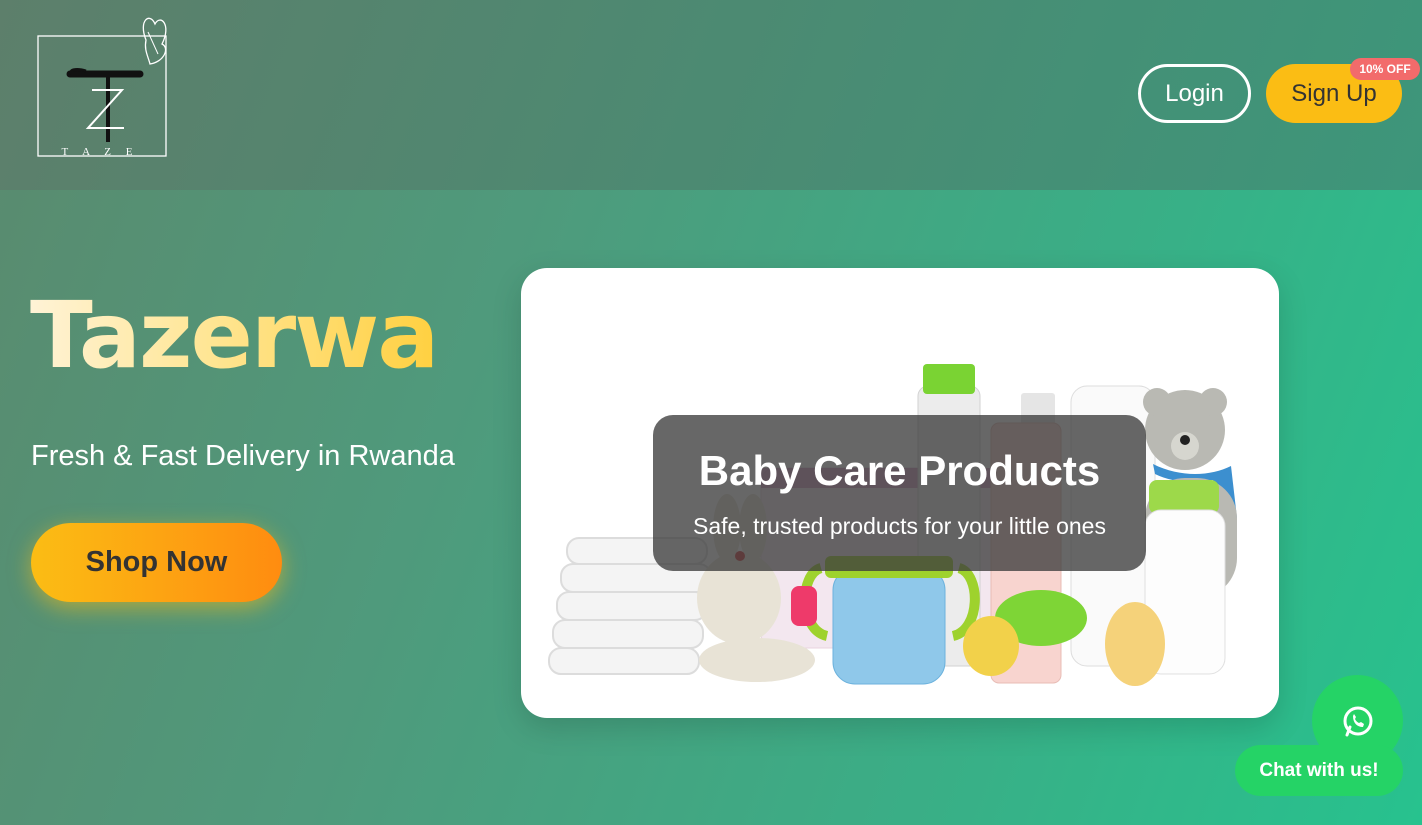 This screenshot has height=825, width=1422. Describe the element at coordinates (243, 456) in the screenshot. I see `hero-subtitle: Fresh & Fast Delivery in Rwanda` at that location.